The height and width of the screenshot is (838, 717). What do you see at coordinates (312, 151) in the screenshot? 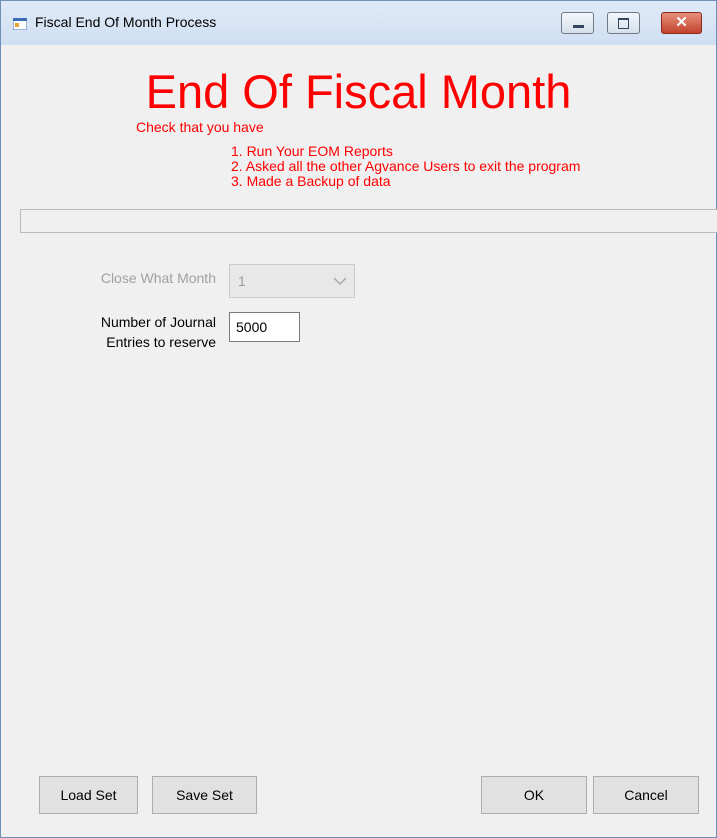
I see `checklist-item: 1. Run Your EOM Reports` at bounding box center [312, 151].